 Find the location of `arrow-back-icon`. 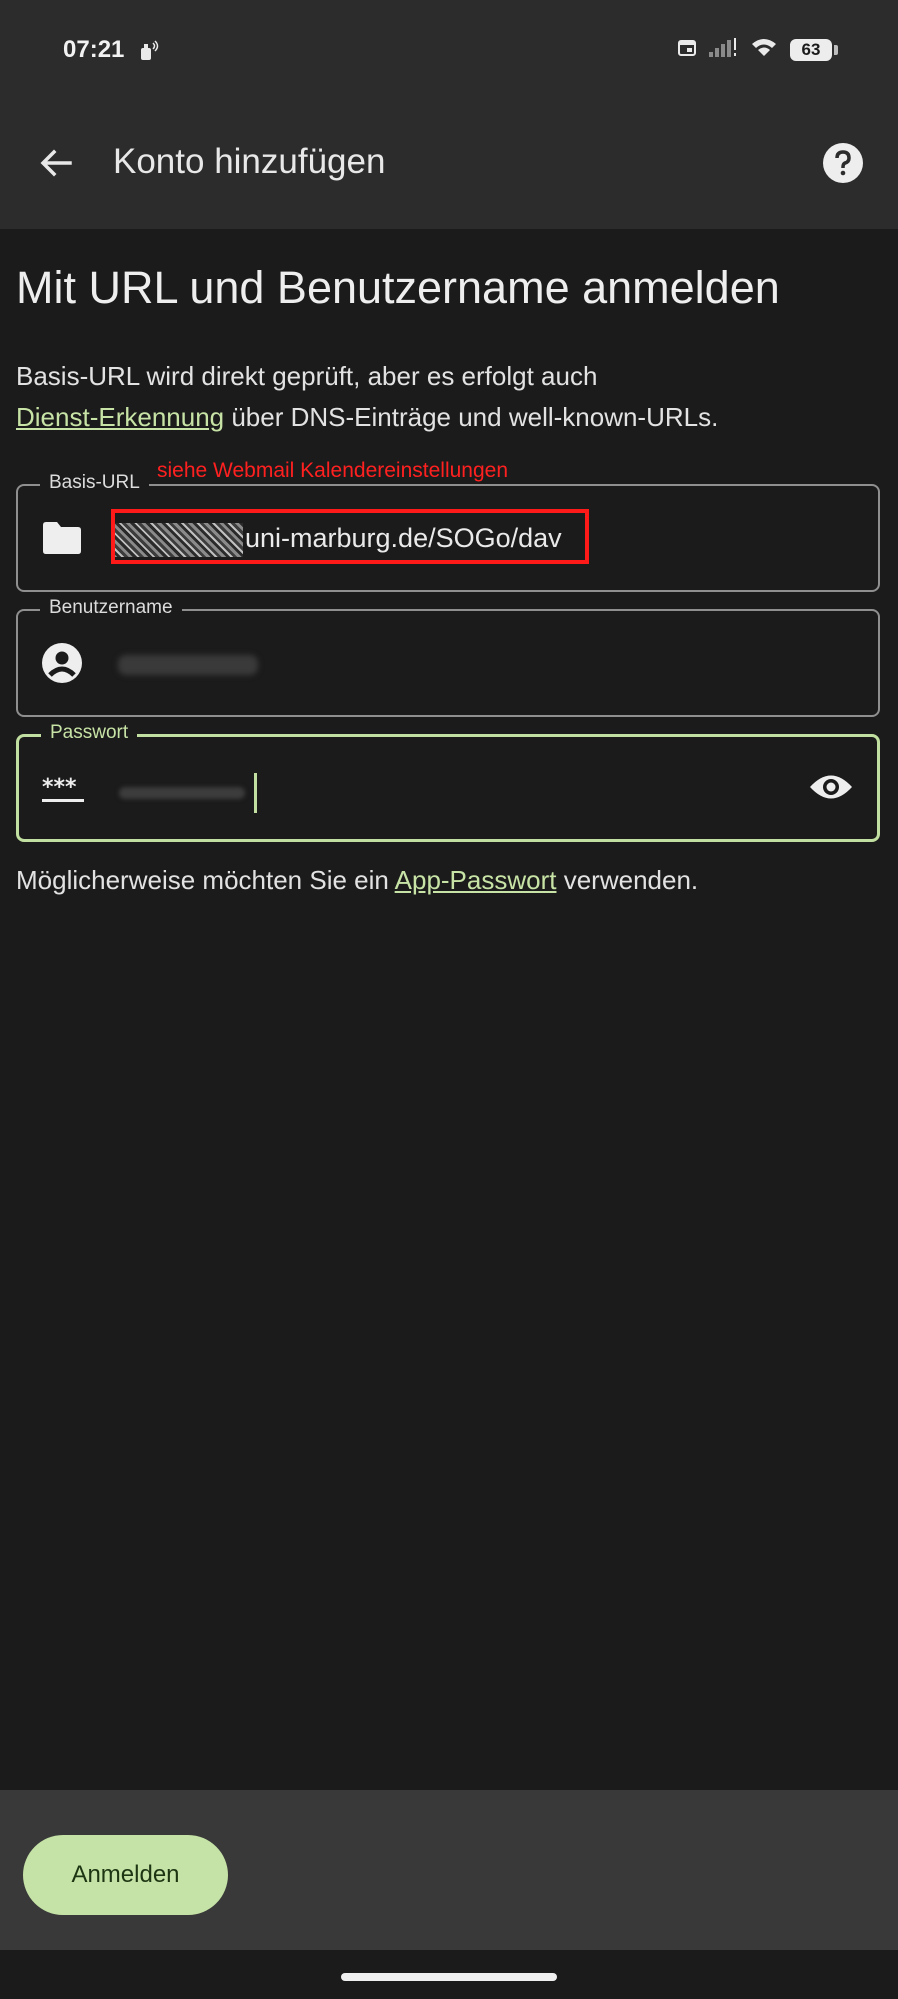

arrow-back-icon is located at coordinates (56, 165).